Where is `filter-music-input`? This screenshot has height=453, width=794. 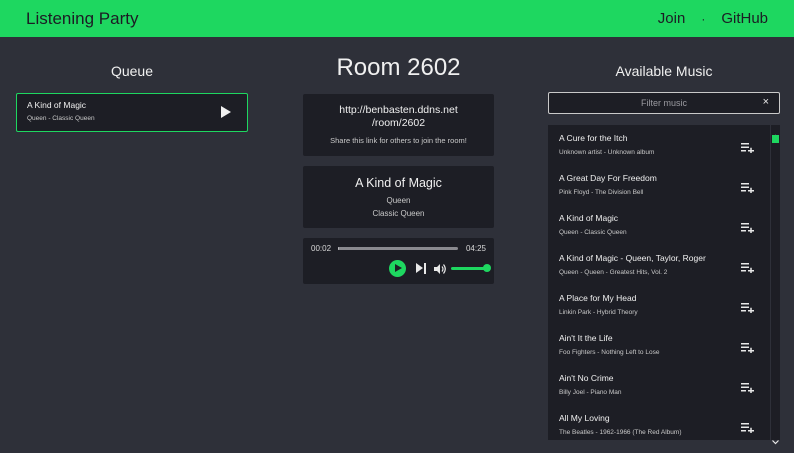
filter-music-input is located at coordinates (664, 103).